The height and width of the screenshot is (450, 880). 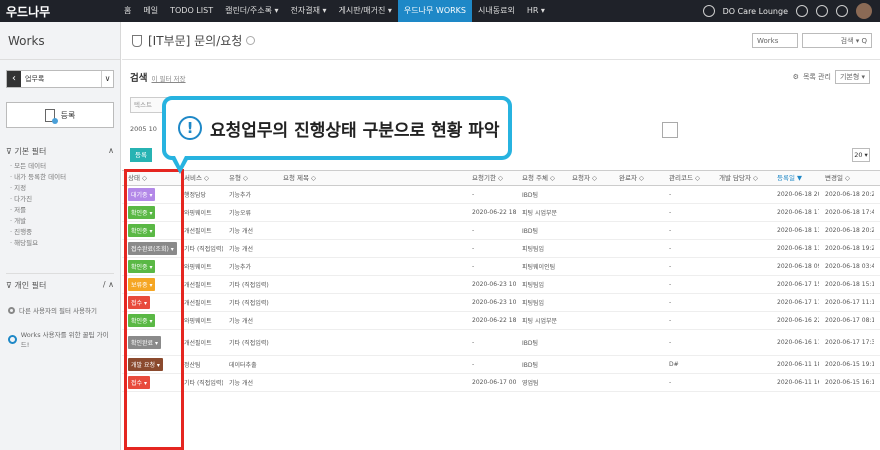 I want to click on table-cell: 대기중 ▾, so click(x=150, y=194).